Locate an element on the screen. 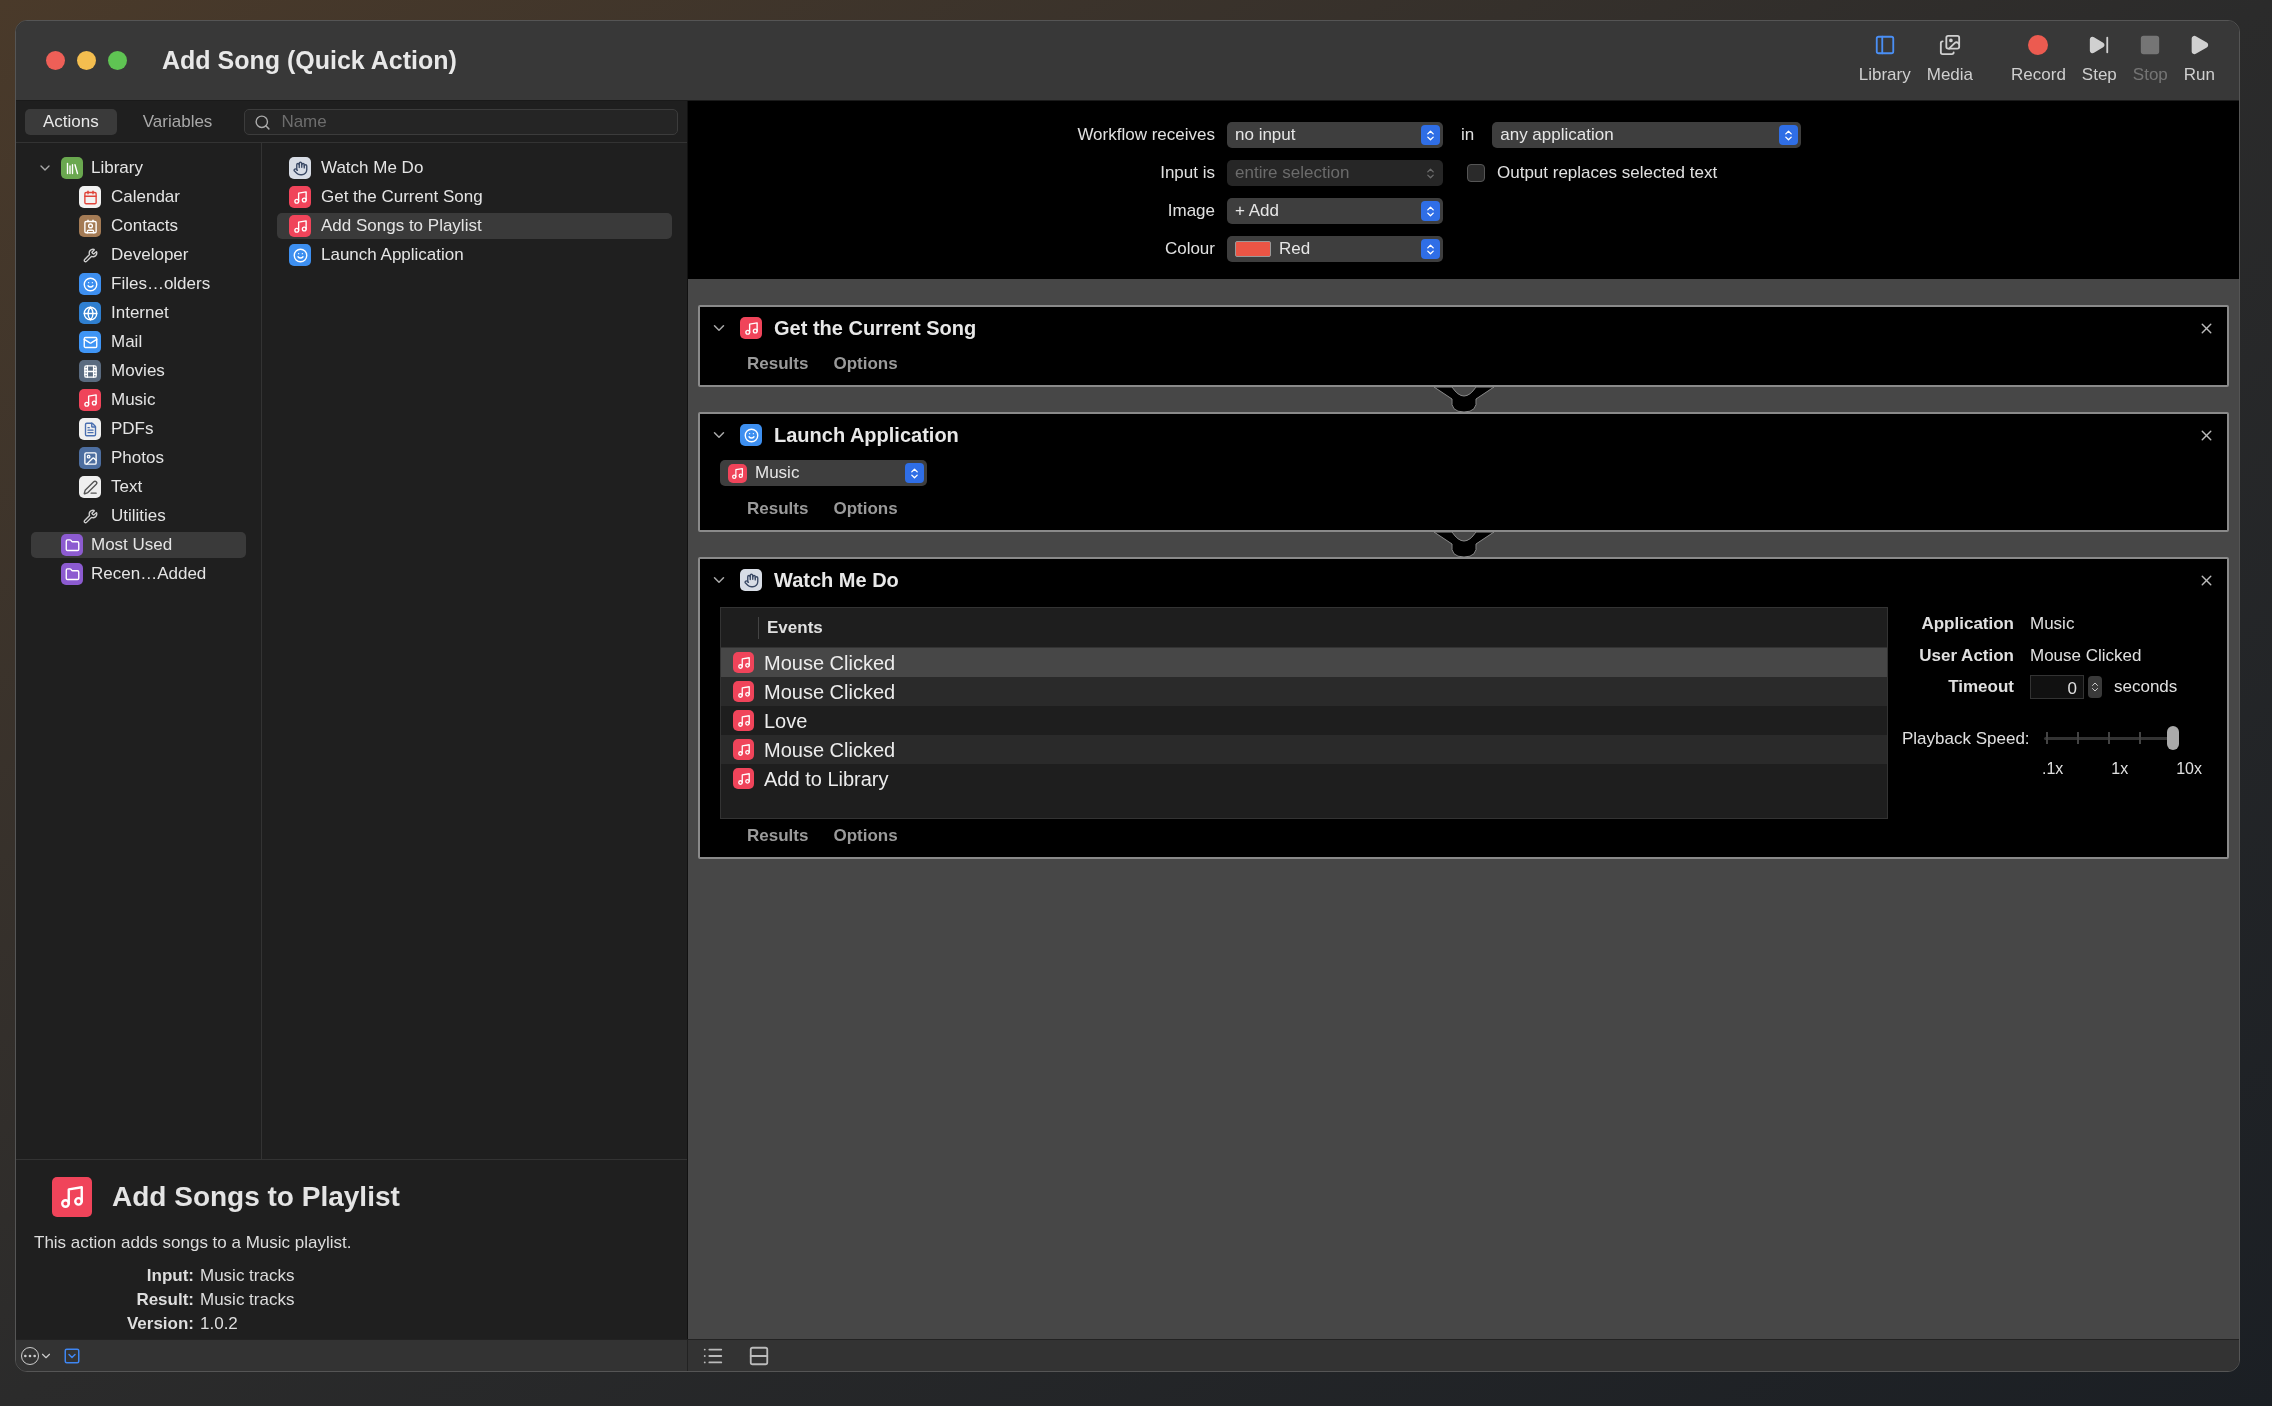 The height and width of the screenshot is (1406, 2272). column-header: Events is located at coordinates (794, 627).